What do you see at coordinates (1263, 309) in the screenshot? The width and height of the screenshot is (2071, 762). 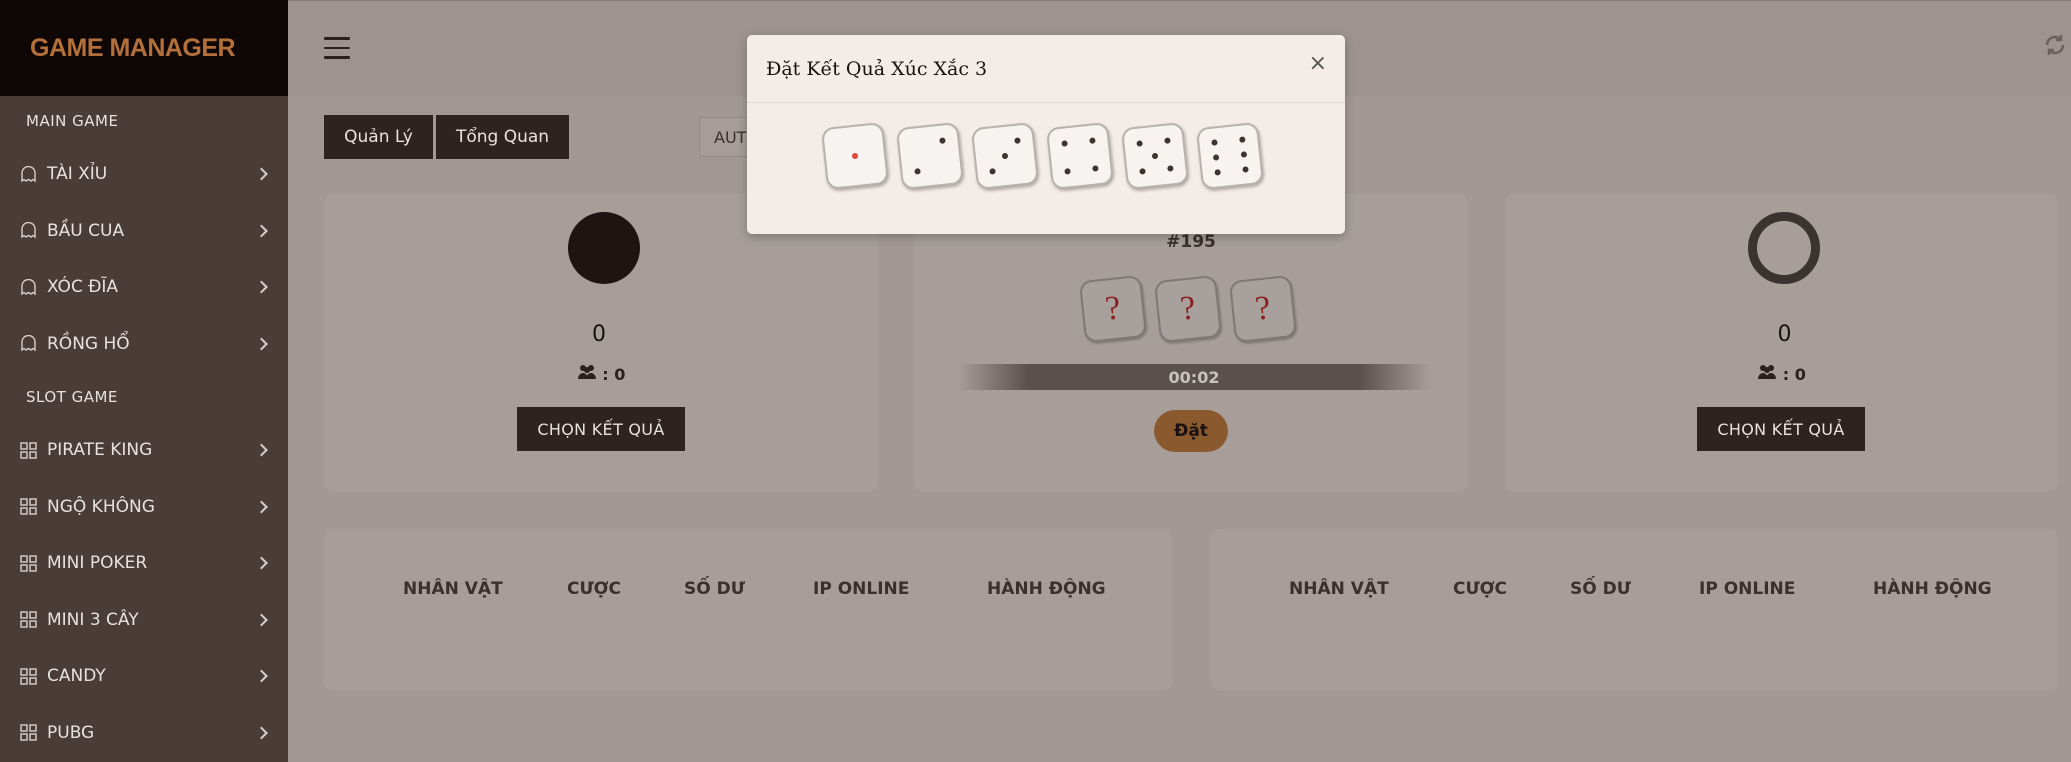 I see `result-die-3: ?` at bounding box center [1263, 309].